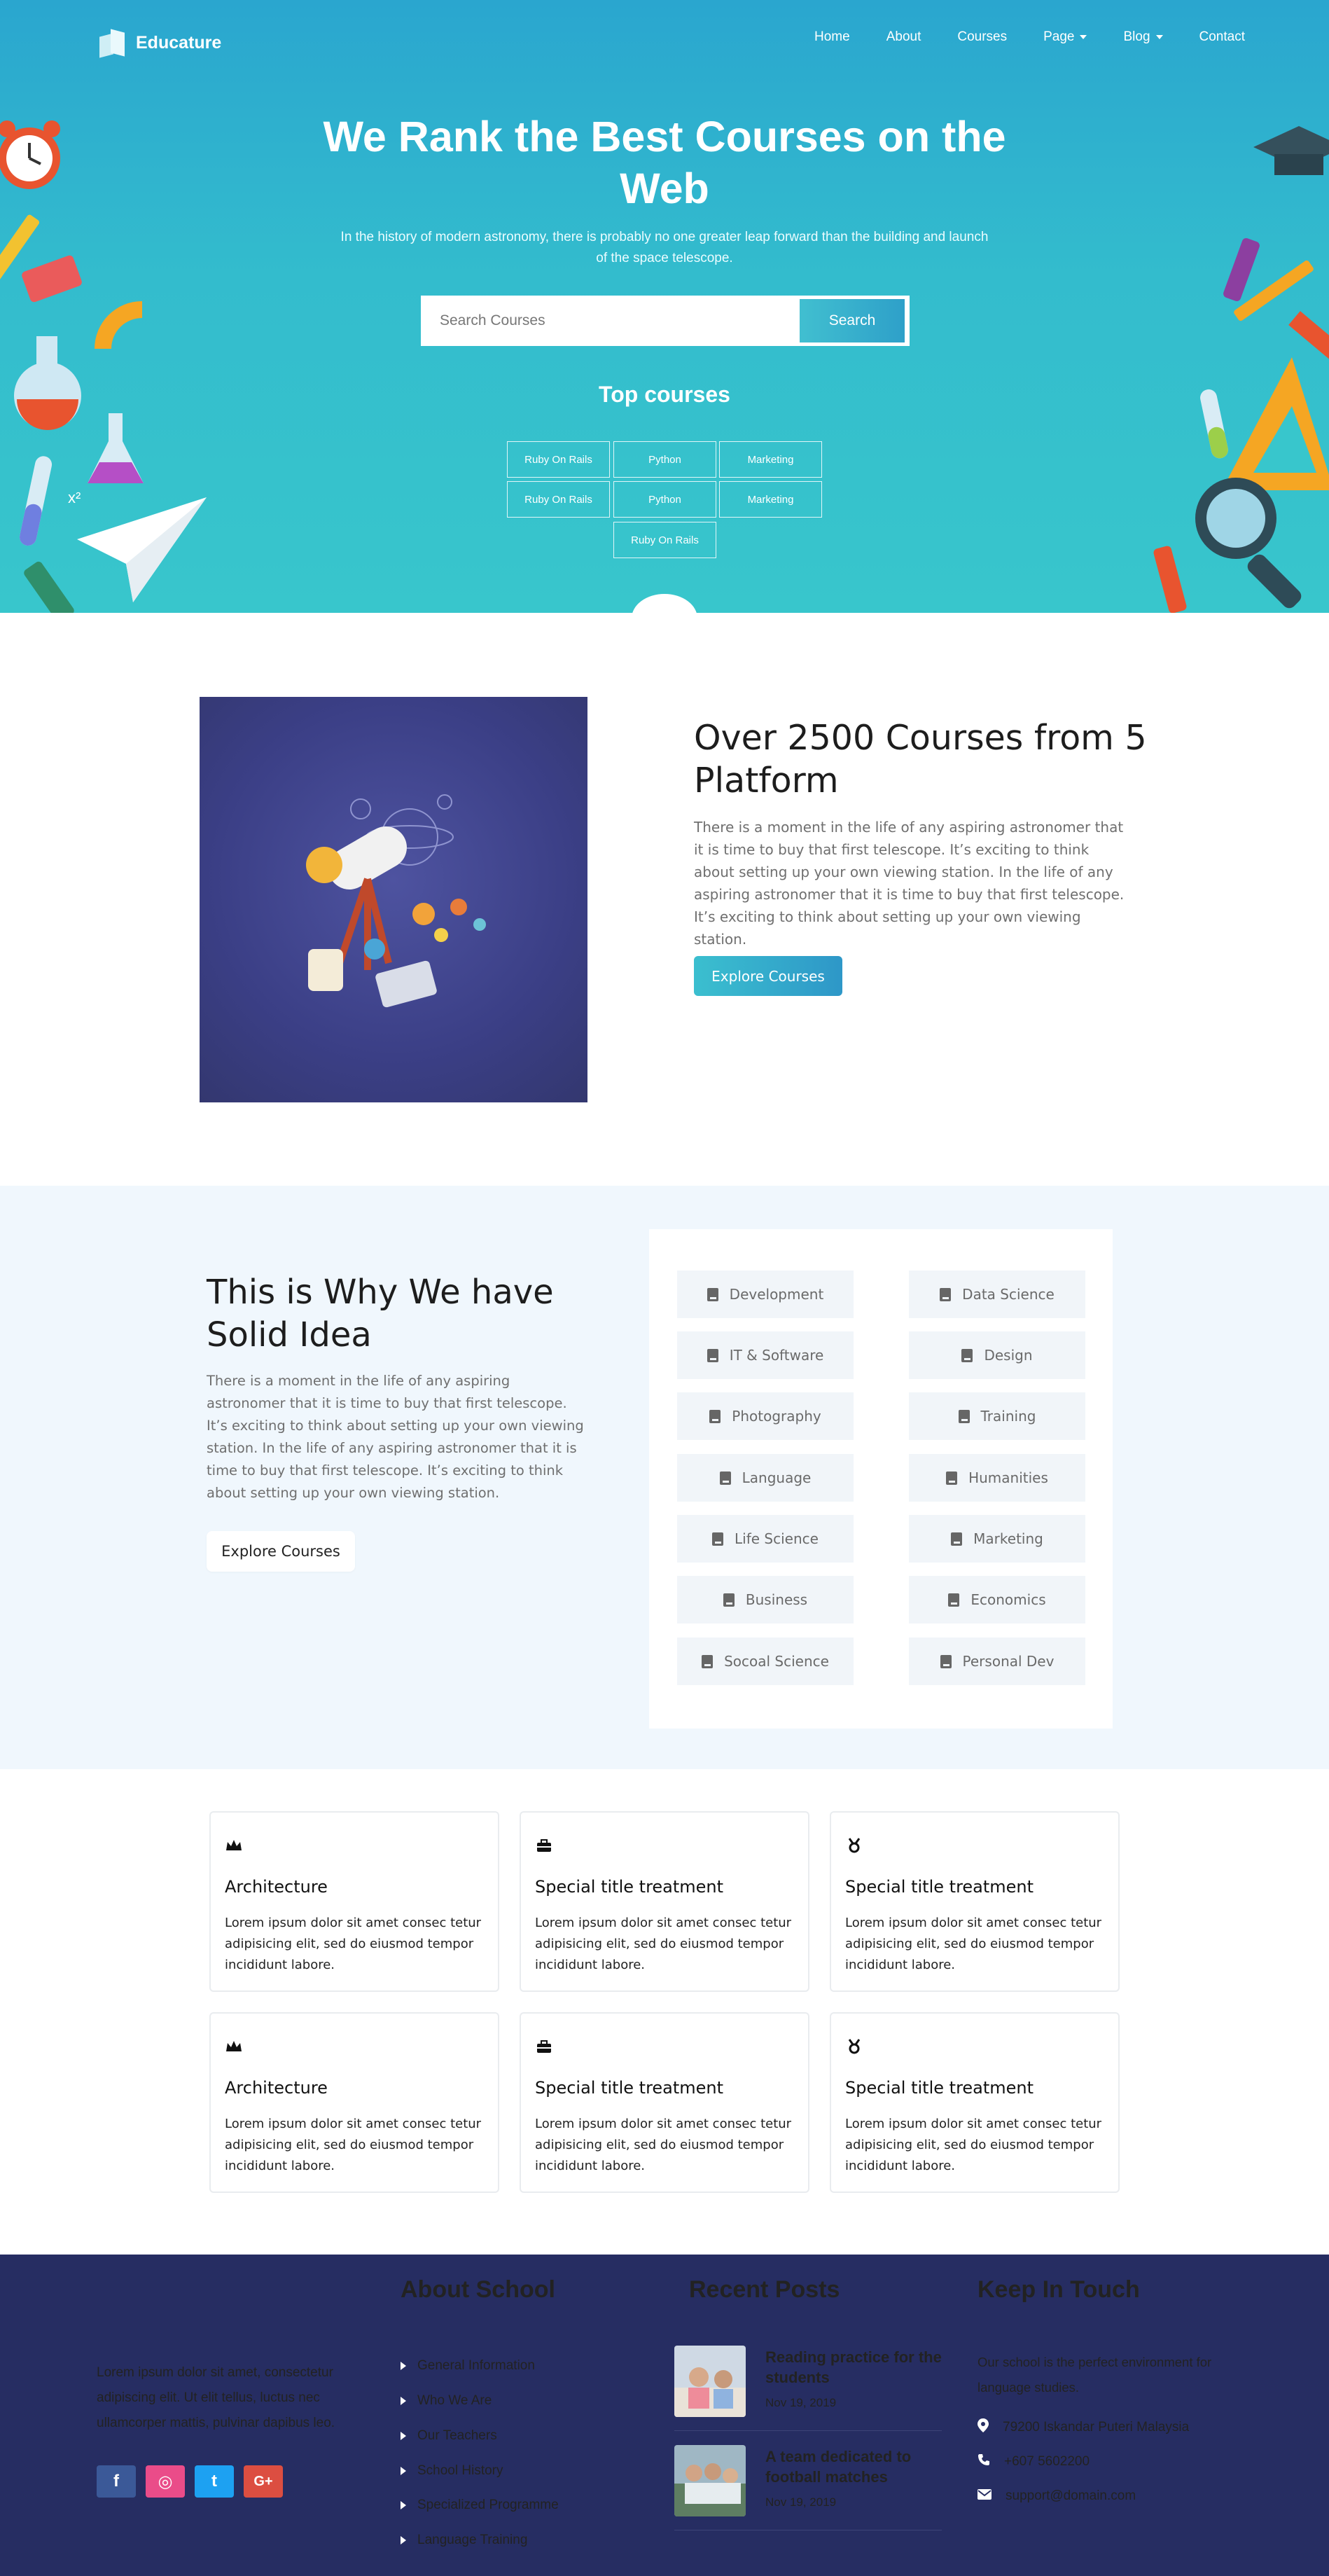  What do you see at coordinates (446, 2401) in the screenshot?
I see `footer-link: Who We Are` at bounding box center [446, 2401].